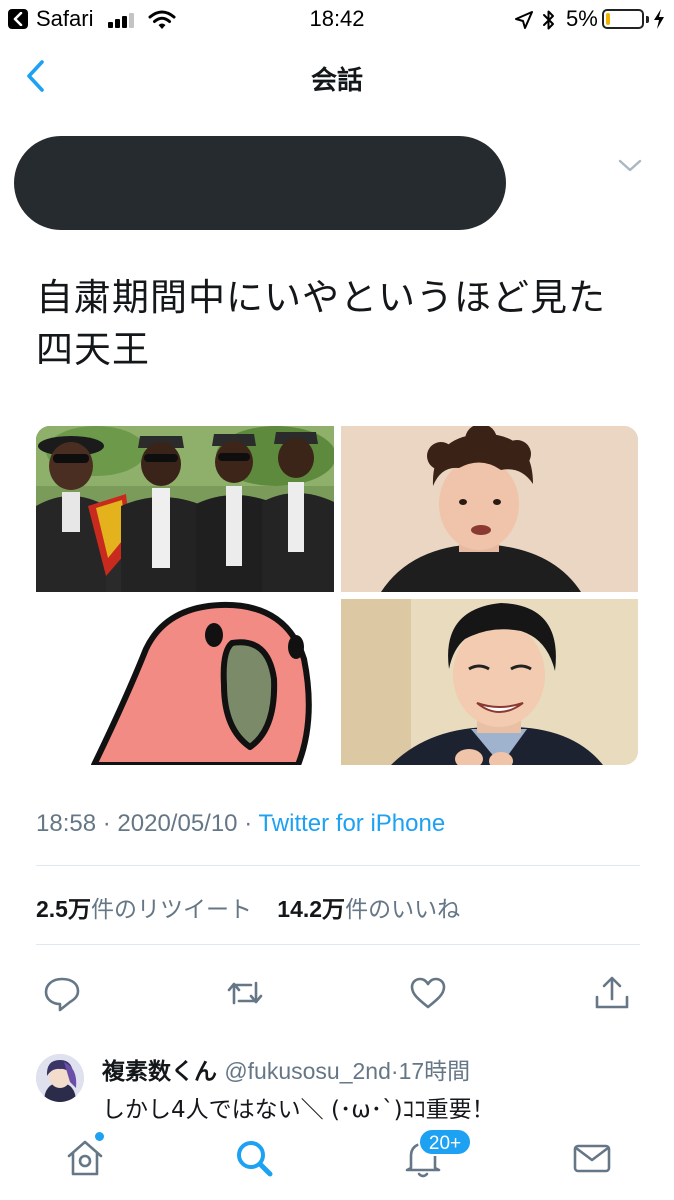 Image resolution: width=674 pixels, height=1200 pixels. I want to click on reply-icon, so click(62, 994).